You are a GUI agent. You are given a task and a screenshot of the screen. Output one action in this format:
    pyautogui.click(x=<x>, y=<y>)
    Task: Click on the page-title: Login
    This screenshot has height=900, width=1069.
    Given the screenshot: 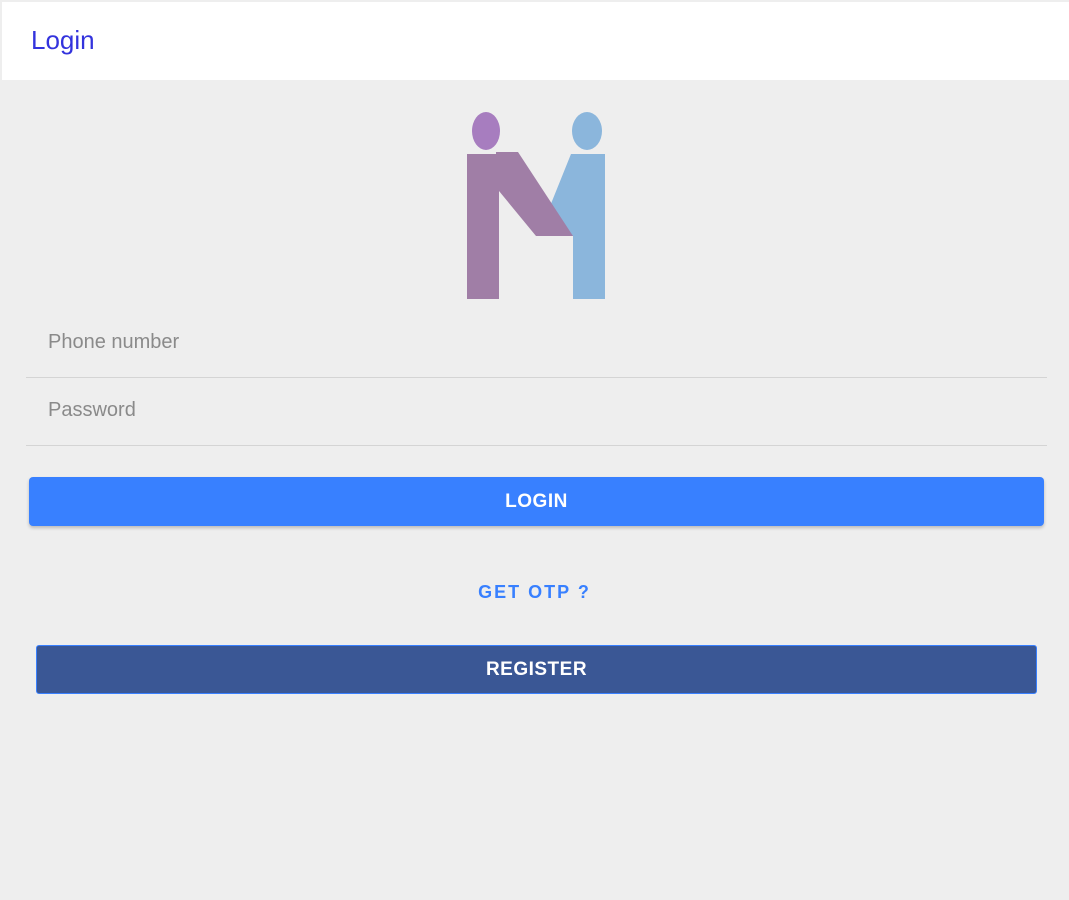 What is the action you would take?
    pyautogui.click(x=63, y=40)
    